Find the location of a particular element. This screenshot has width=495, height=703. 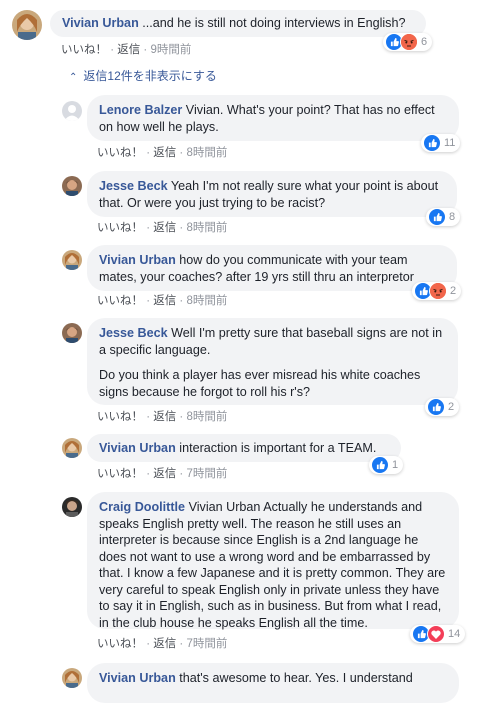

comment-author: Lenore Balzer is located at coordinates (140, 110).